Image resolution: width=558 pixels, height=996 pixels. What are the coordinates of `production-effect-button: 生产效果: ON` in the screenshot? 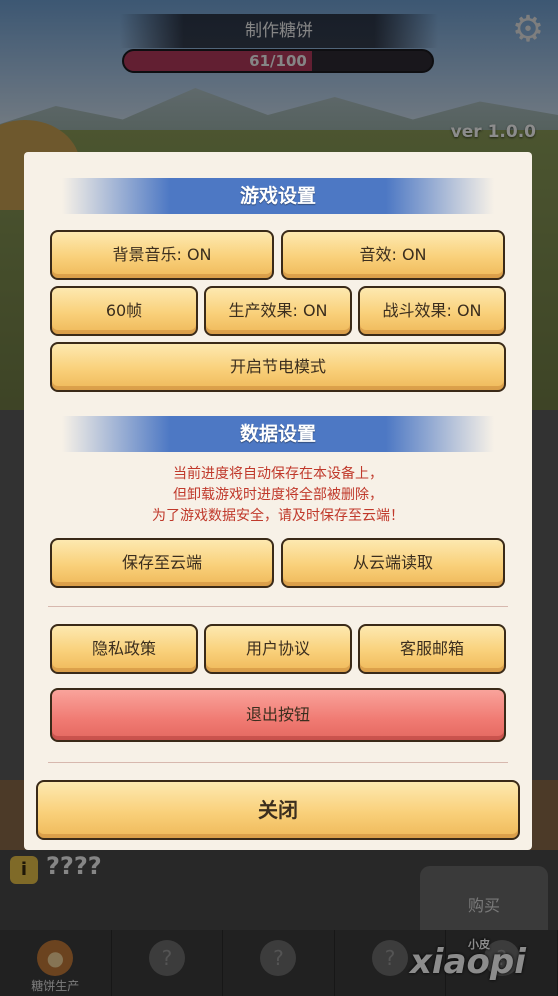 It's located at (278, 311).